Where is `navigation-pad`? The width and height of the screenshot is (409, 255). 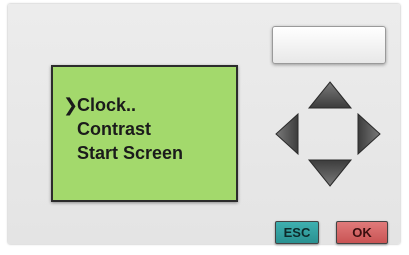 navigation-pad is located at coordinates (328, 134).